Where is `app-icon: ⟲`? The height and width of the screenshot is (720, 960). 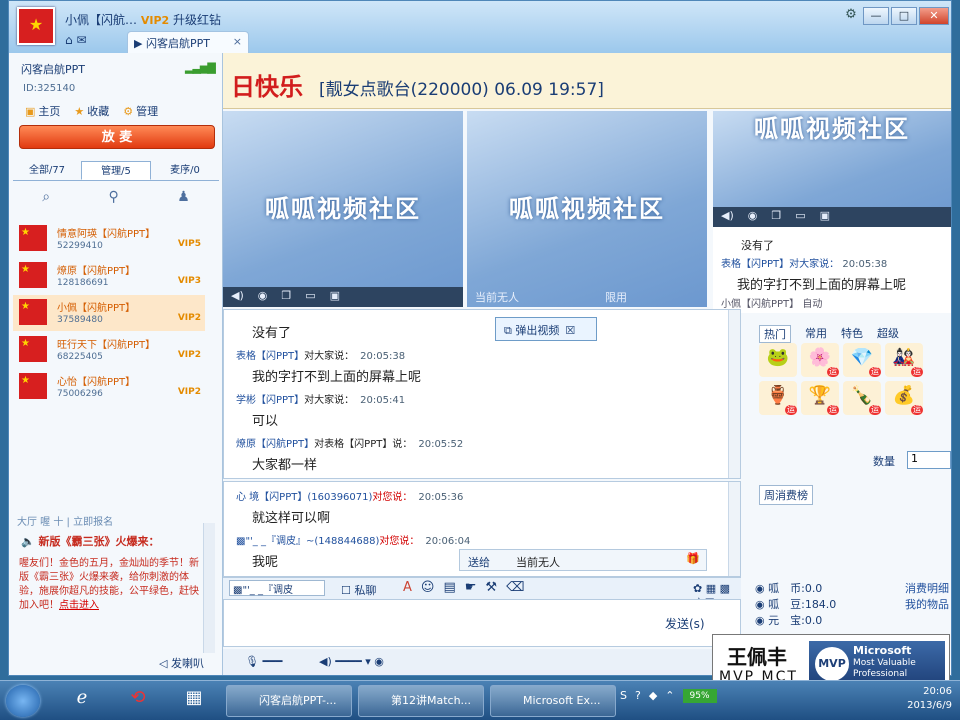 app-icon: ⟲ is located at coordinates (138, 701).